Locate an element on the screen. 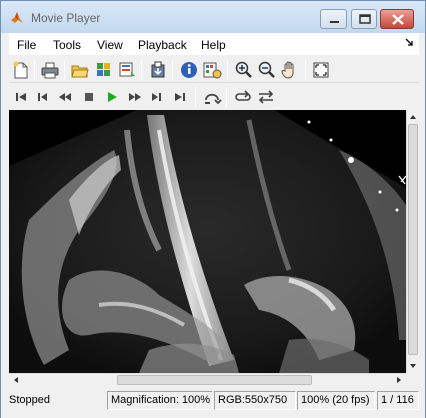 This screenshot has height=418, width=426. close-button is located at coordinates (397, 19).